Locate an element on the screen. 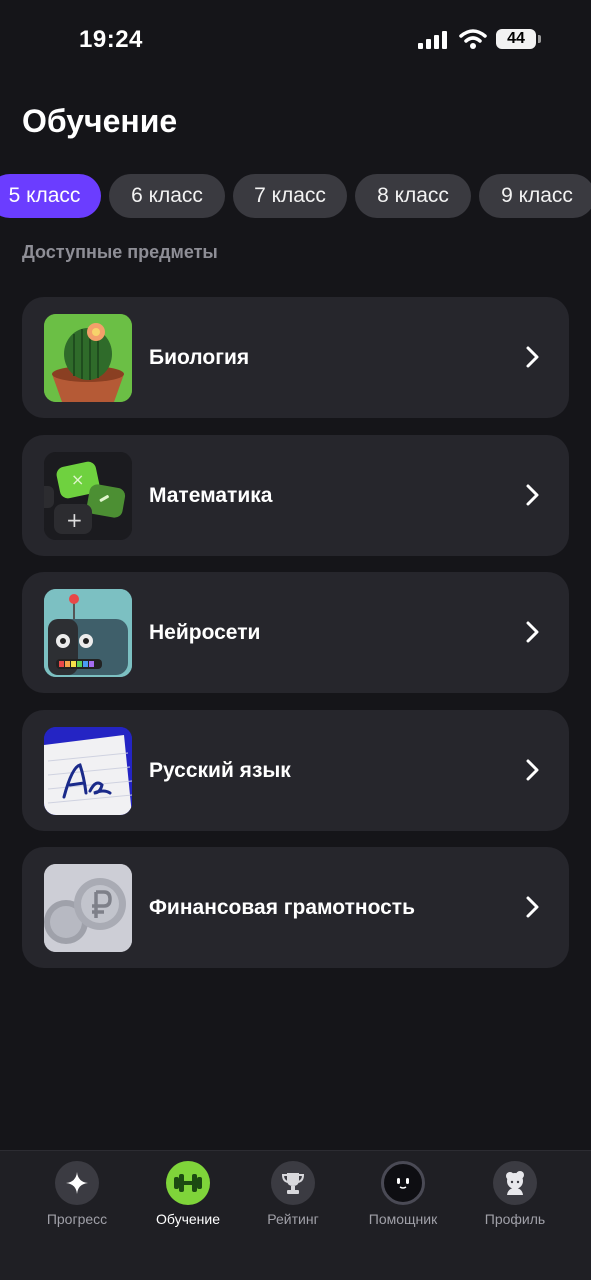 Image resolution: width=591 pixels, height=1280 pixels. math-keys-icon: × + is located at coordinates (88, 496).